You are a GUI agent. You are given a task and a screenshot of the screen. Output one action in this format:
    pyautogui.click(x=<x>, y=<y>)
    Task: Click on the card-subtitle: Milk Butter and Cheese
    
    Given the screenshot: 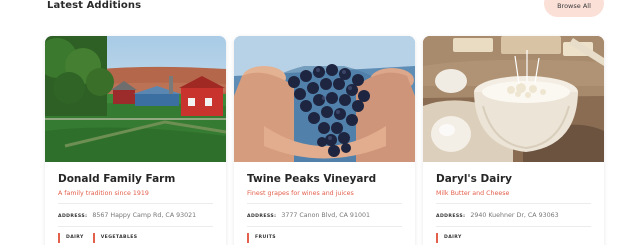 What is the action you would take?
    pyautogui.click(x=473, y=193)
    